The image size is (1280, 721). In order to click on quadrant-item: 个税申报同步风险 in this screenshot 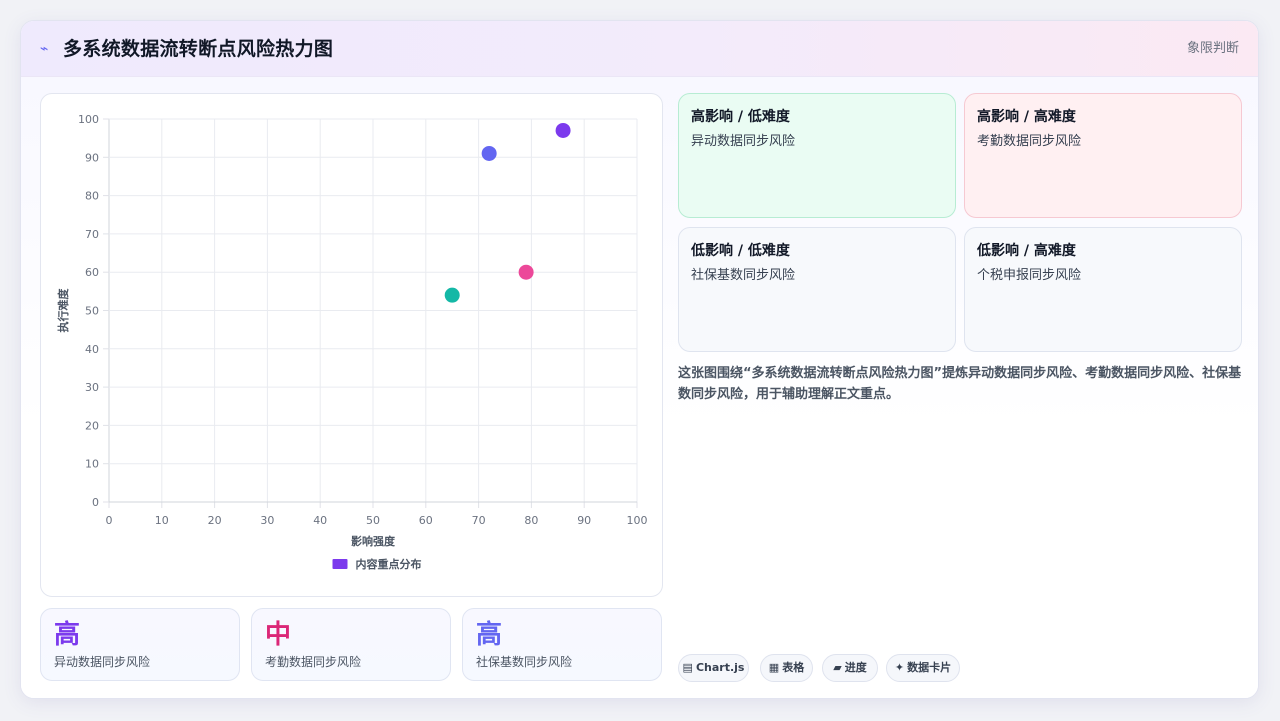, I will do `click(1029, 275)`.